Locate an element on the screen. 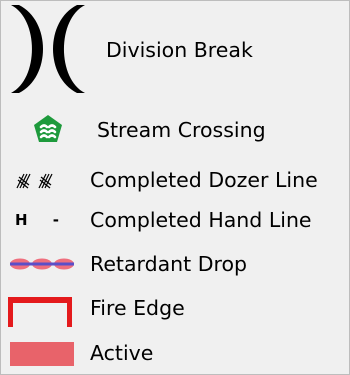  active-swatch-icon is located at coordinates (42, 354).